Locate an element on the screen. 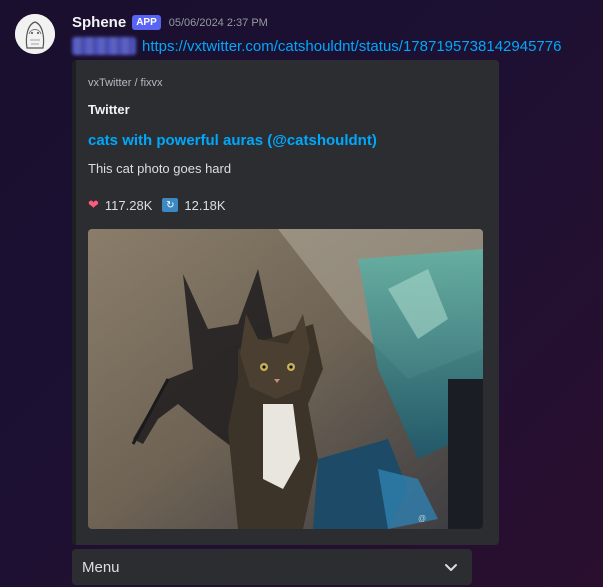 The width and height of the screenshot is (603, 587). embed-stats: ❤ 117.28K ↻ 12.18K is located at coordinates (157, 205).